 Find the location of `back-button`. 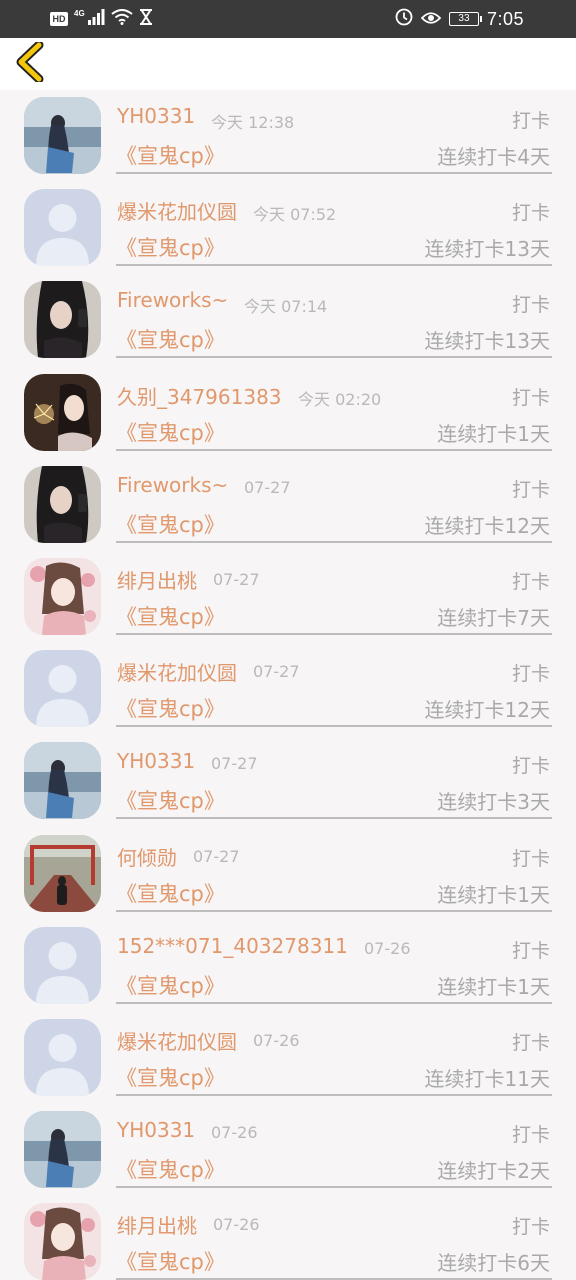

back-button is located at coordinates (30, 63).